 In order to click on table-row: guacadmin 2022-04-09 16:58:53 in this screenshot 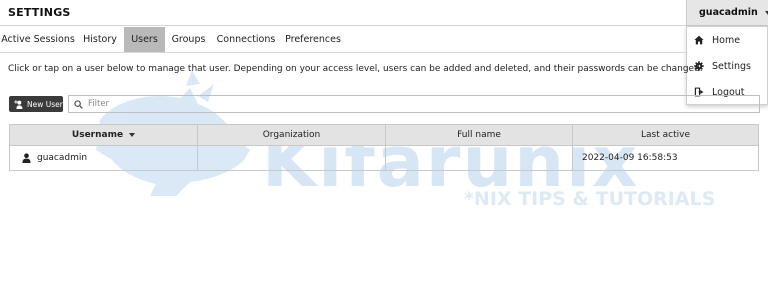, I will do `click(384, 158)`.